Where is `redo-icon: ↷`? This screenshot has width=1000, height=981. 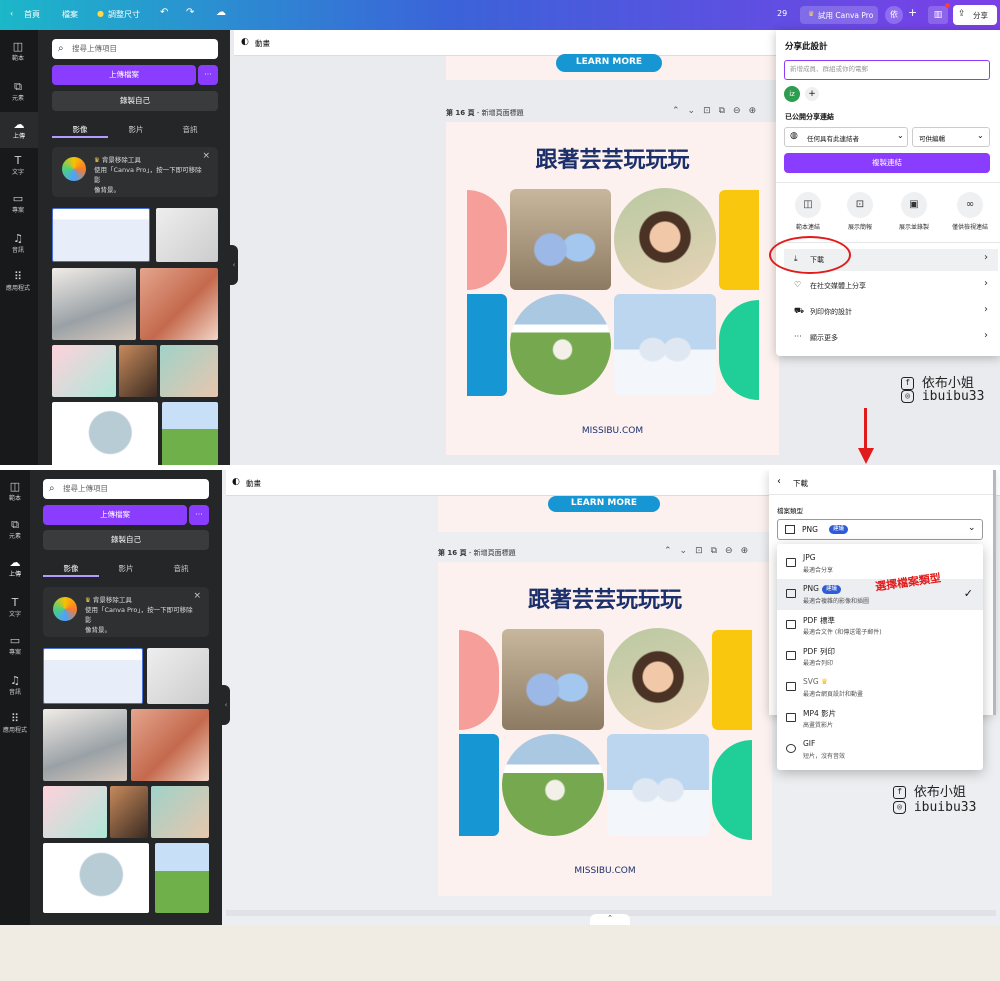
redo-icon: ↷ is located at coordinates (190, 12).